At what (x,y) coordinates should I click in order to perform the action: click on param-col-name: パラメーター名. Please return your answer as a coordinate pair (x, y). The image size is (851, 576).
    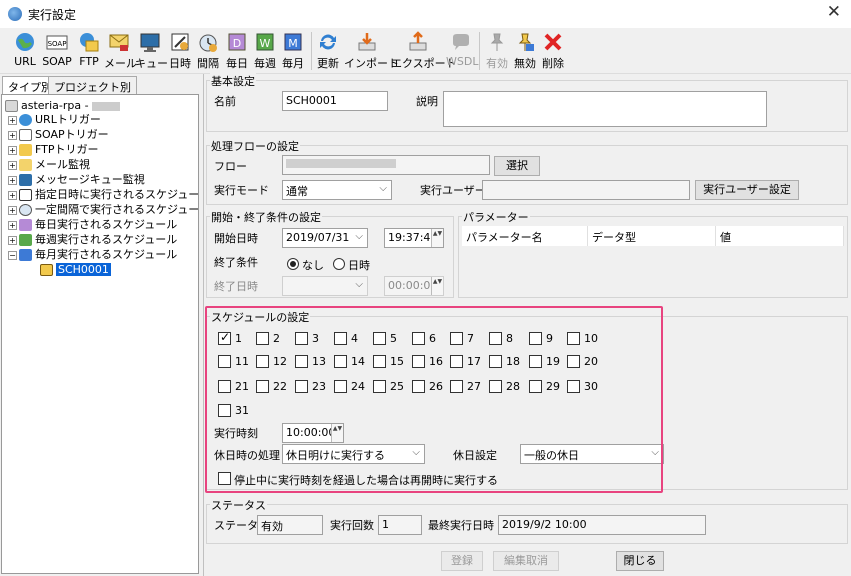
    Looking at the image, I should click on (525, 236).